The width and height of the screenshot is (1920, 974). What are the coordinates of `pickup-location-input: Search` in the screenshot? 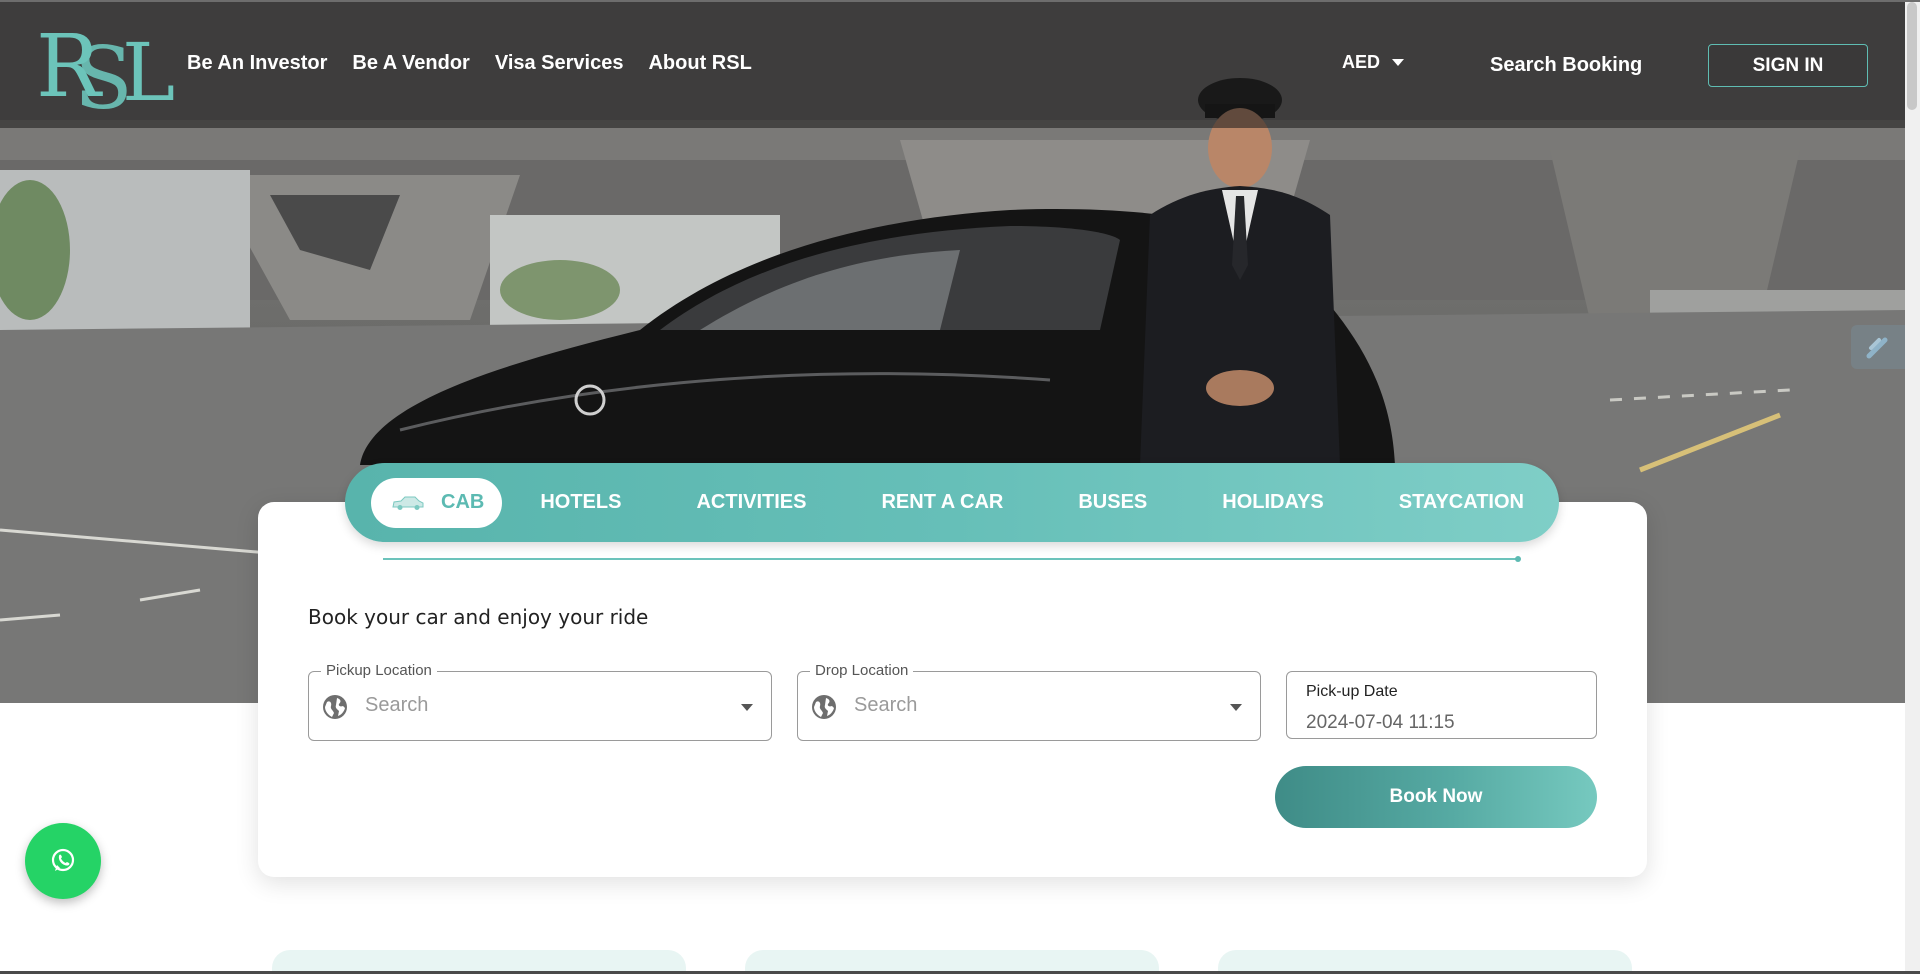 It's located at (396, 705).